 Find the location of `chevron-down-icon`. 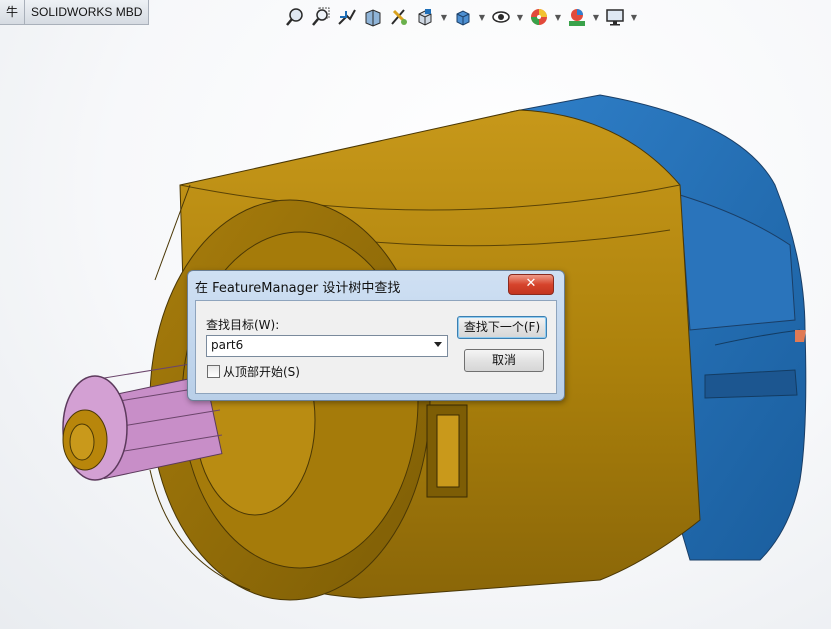

chevron-down-icon is located at coordinates (438, 344).